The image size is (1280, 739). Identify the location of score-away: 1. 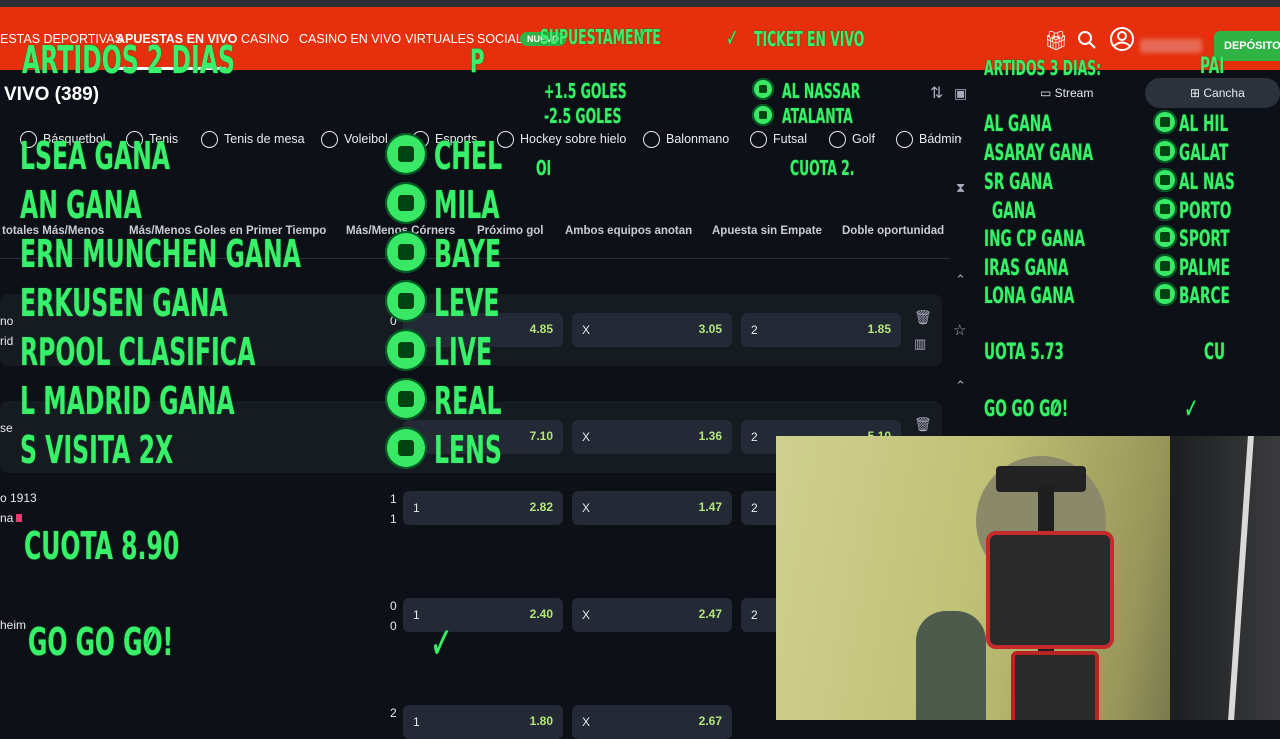
(393, 519).